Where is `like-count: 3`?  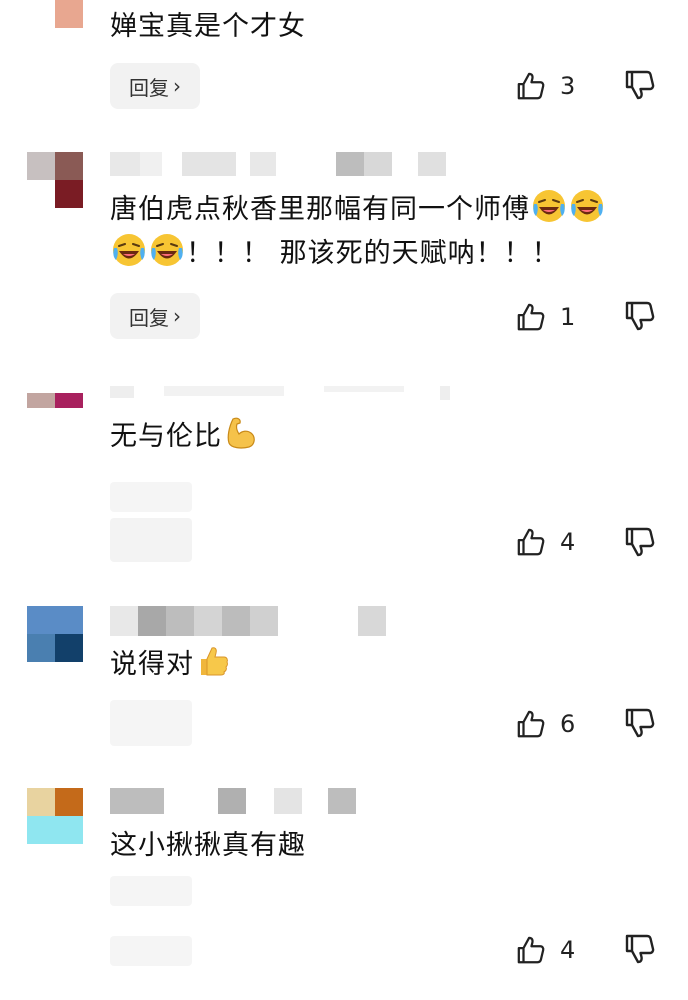 like-count: 3 is located at coordinates (568, 86).